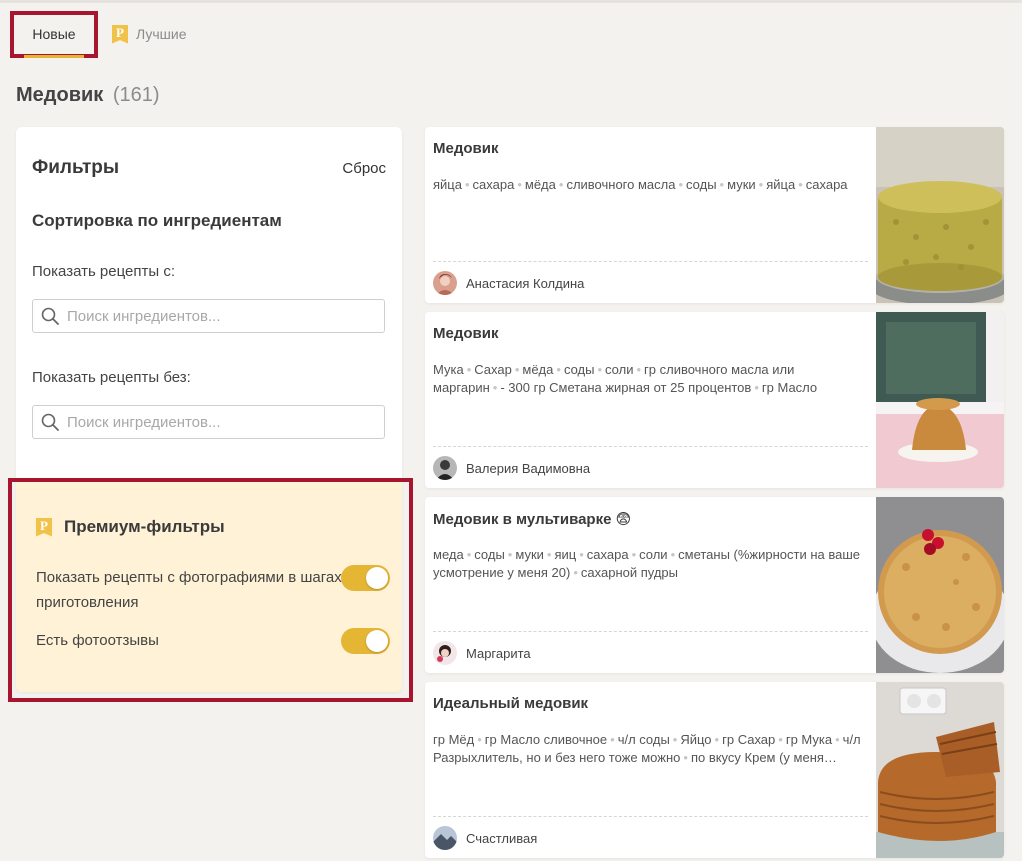  What do you see at coordinates (696, 739) in the screenshot?
I see `ingredient-item: Яйцо` at bounding box center [696, 739].